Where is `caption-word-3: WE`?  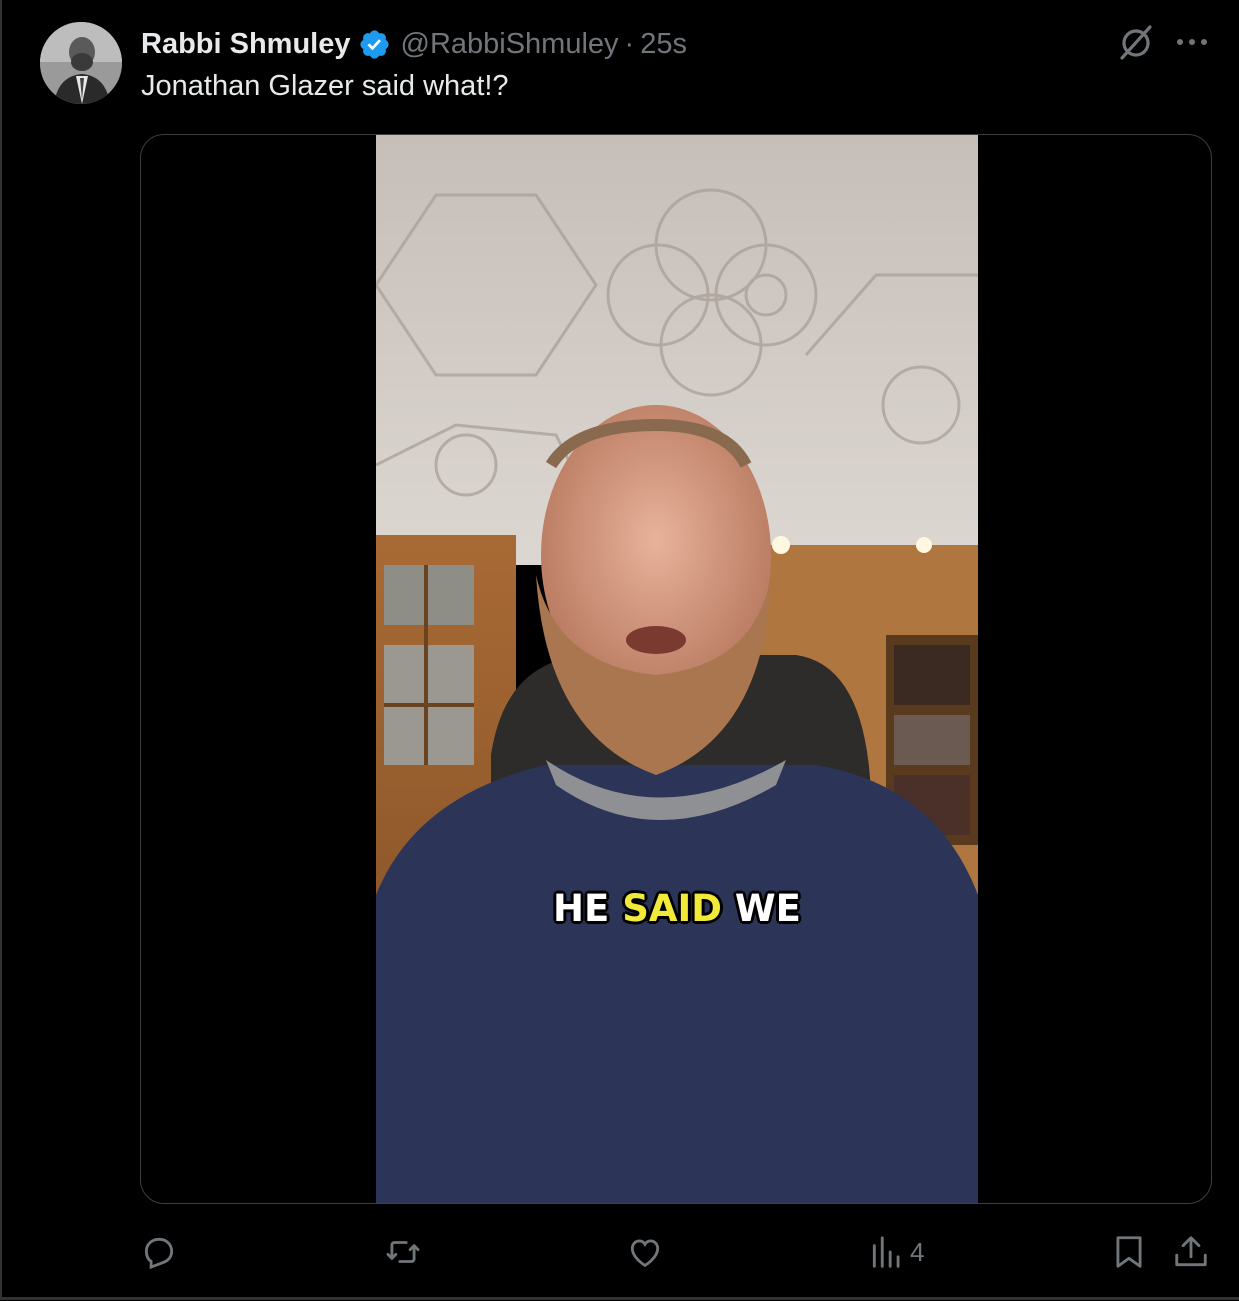 caption-word-3: WE is located at coordinates (767, 908).